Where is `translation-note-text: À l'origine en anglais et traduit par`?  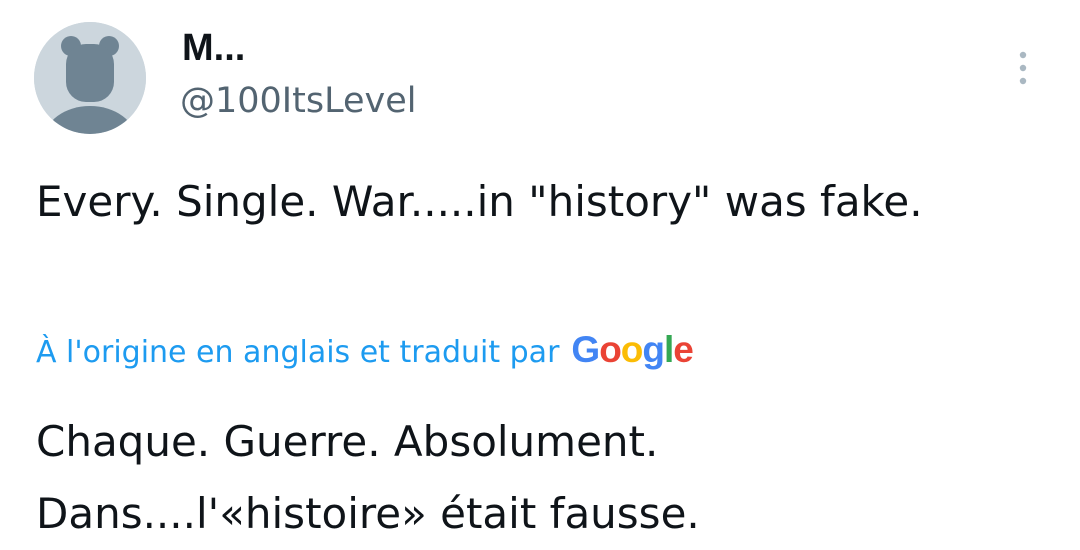
translation-note-text: À l'origine en anglais et traduit par is located at coordinates (298, 352).